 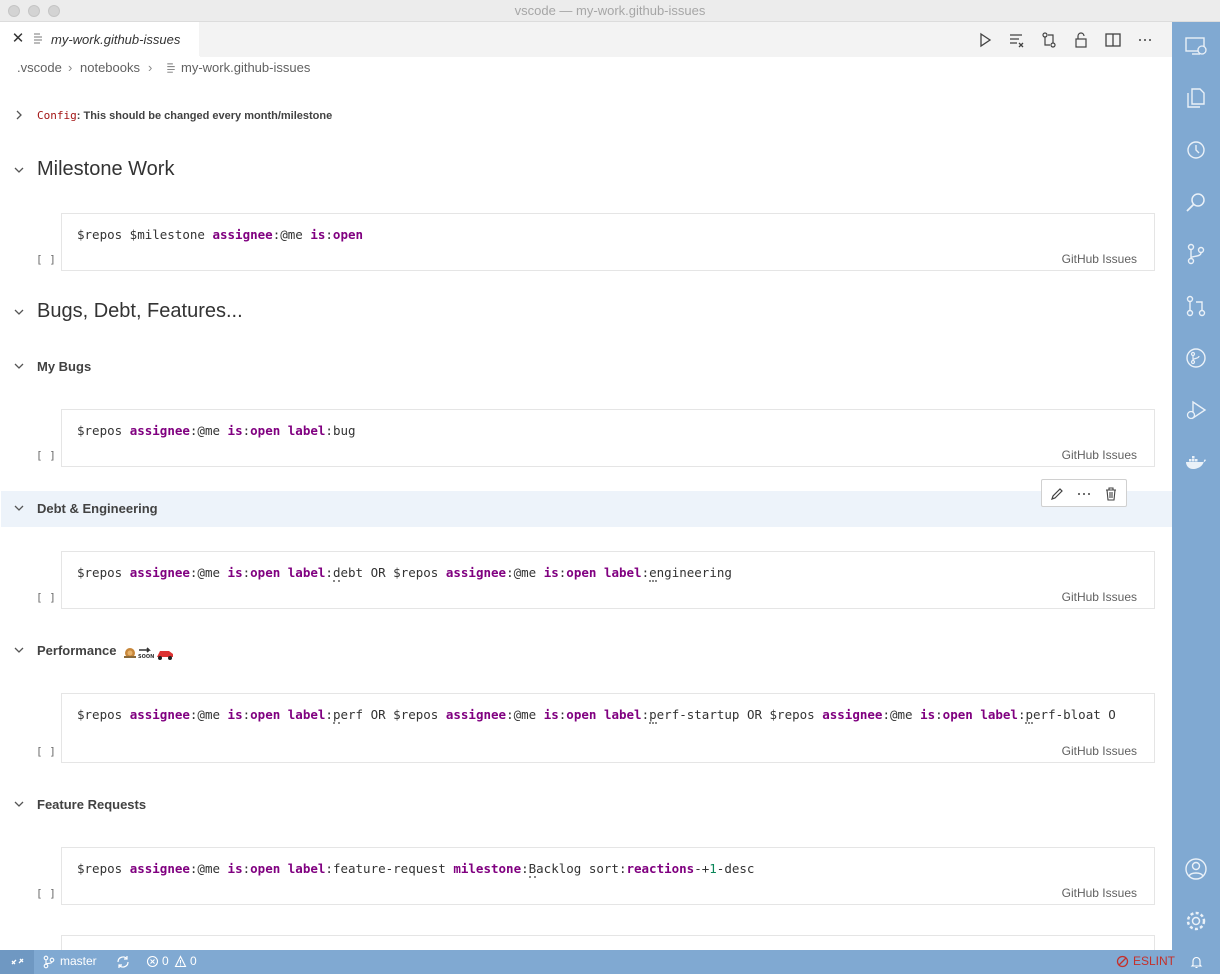 What do you see at coordinates (216, 430) in the screenshot?
I see `cell-source: $repos assignee:@me is:open label:bug` at bounding box center [216, 430].